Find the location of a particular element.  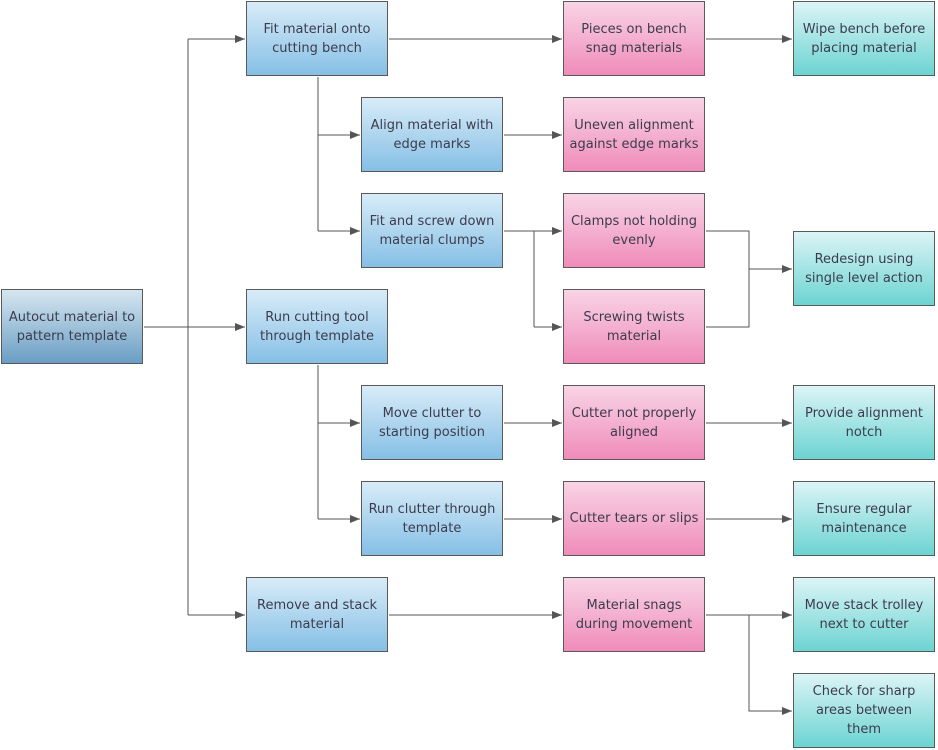

failure-uneven-alignment: Uneven alignment against edge marks is located at coordinates (634, 134).